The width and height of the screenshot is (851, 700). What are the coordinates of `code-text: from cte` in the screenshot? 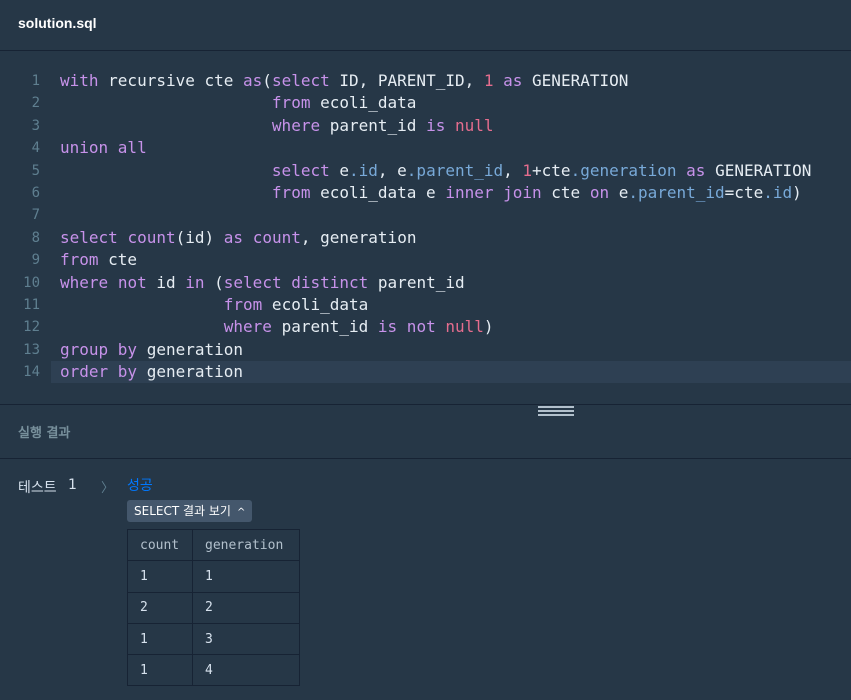 It's located at (98, 260).